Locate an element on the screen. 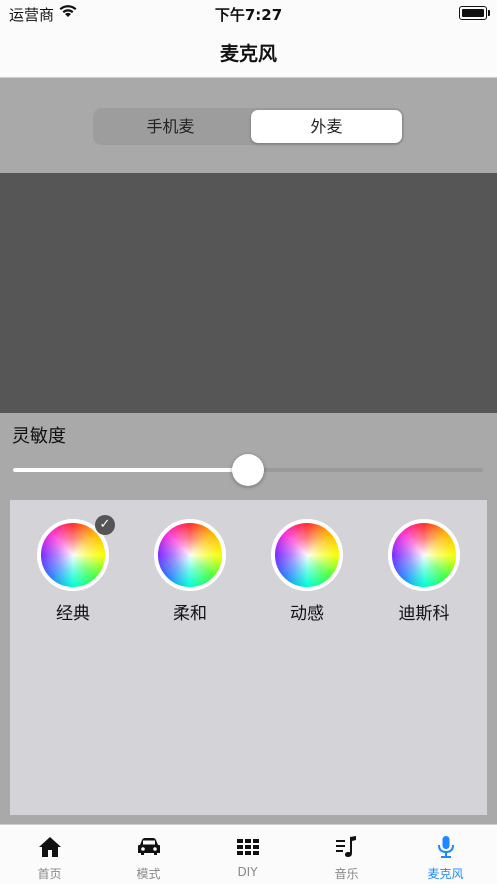  status-bar: 运营商 下午7:27 is located at coordinates (248, 14).